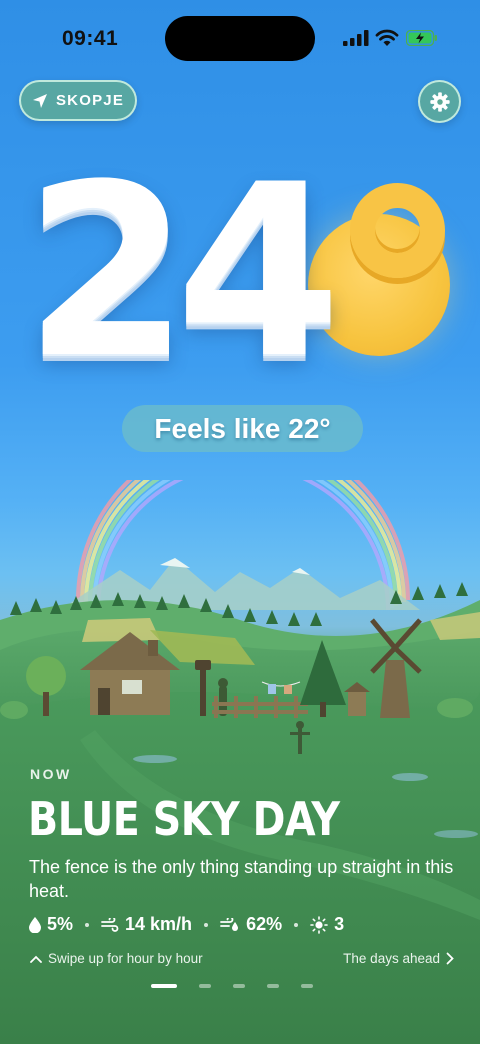  I want to click on weather-stats: 5% 14 km/h 62% 3, so click(186, 924).